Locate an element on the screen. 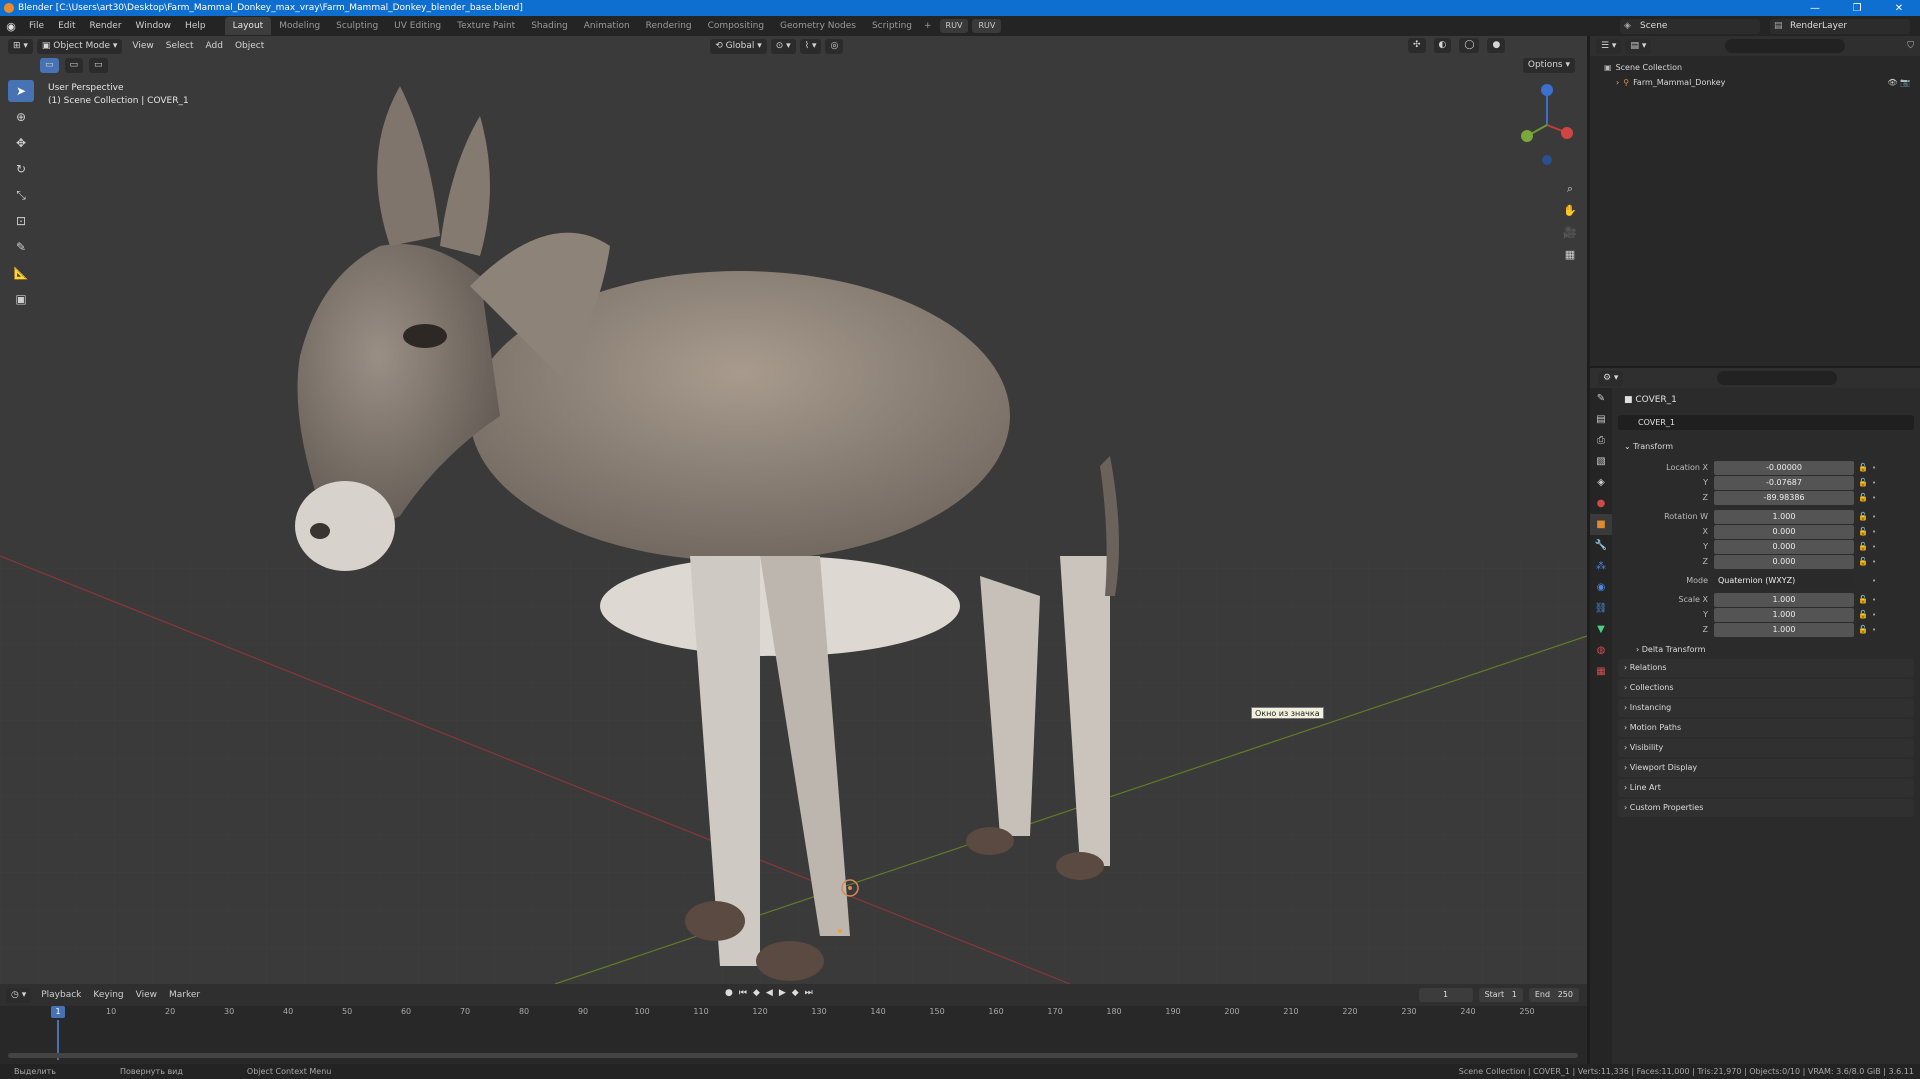  timeline-menu-marker: Marker is located at coordinates (184, 995).